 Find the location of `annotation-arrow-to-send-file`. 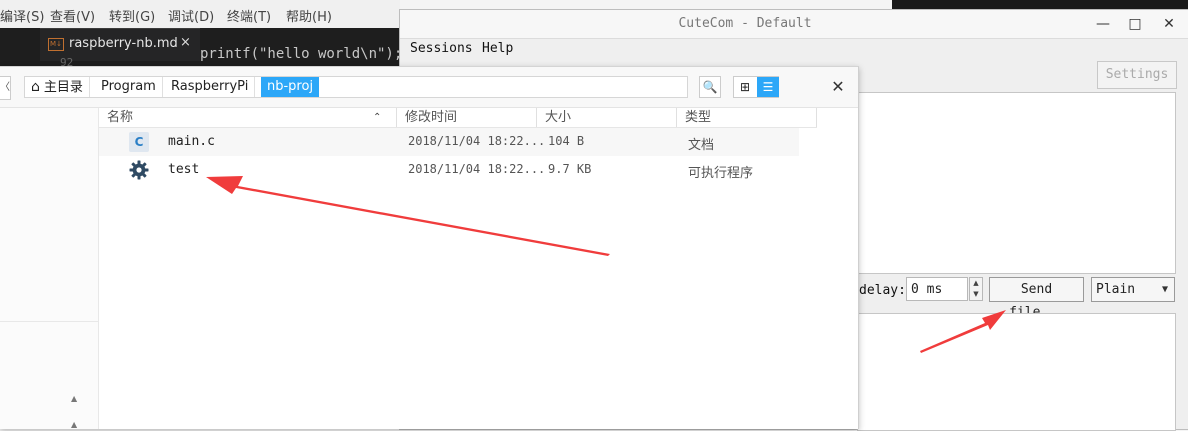

annotation-arrow-to-send-file is located at coordinates (963, 331).